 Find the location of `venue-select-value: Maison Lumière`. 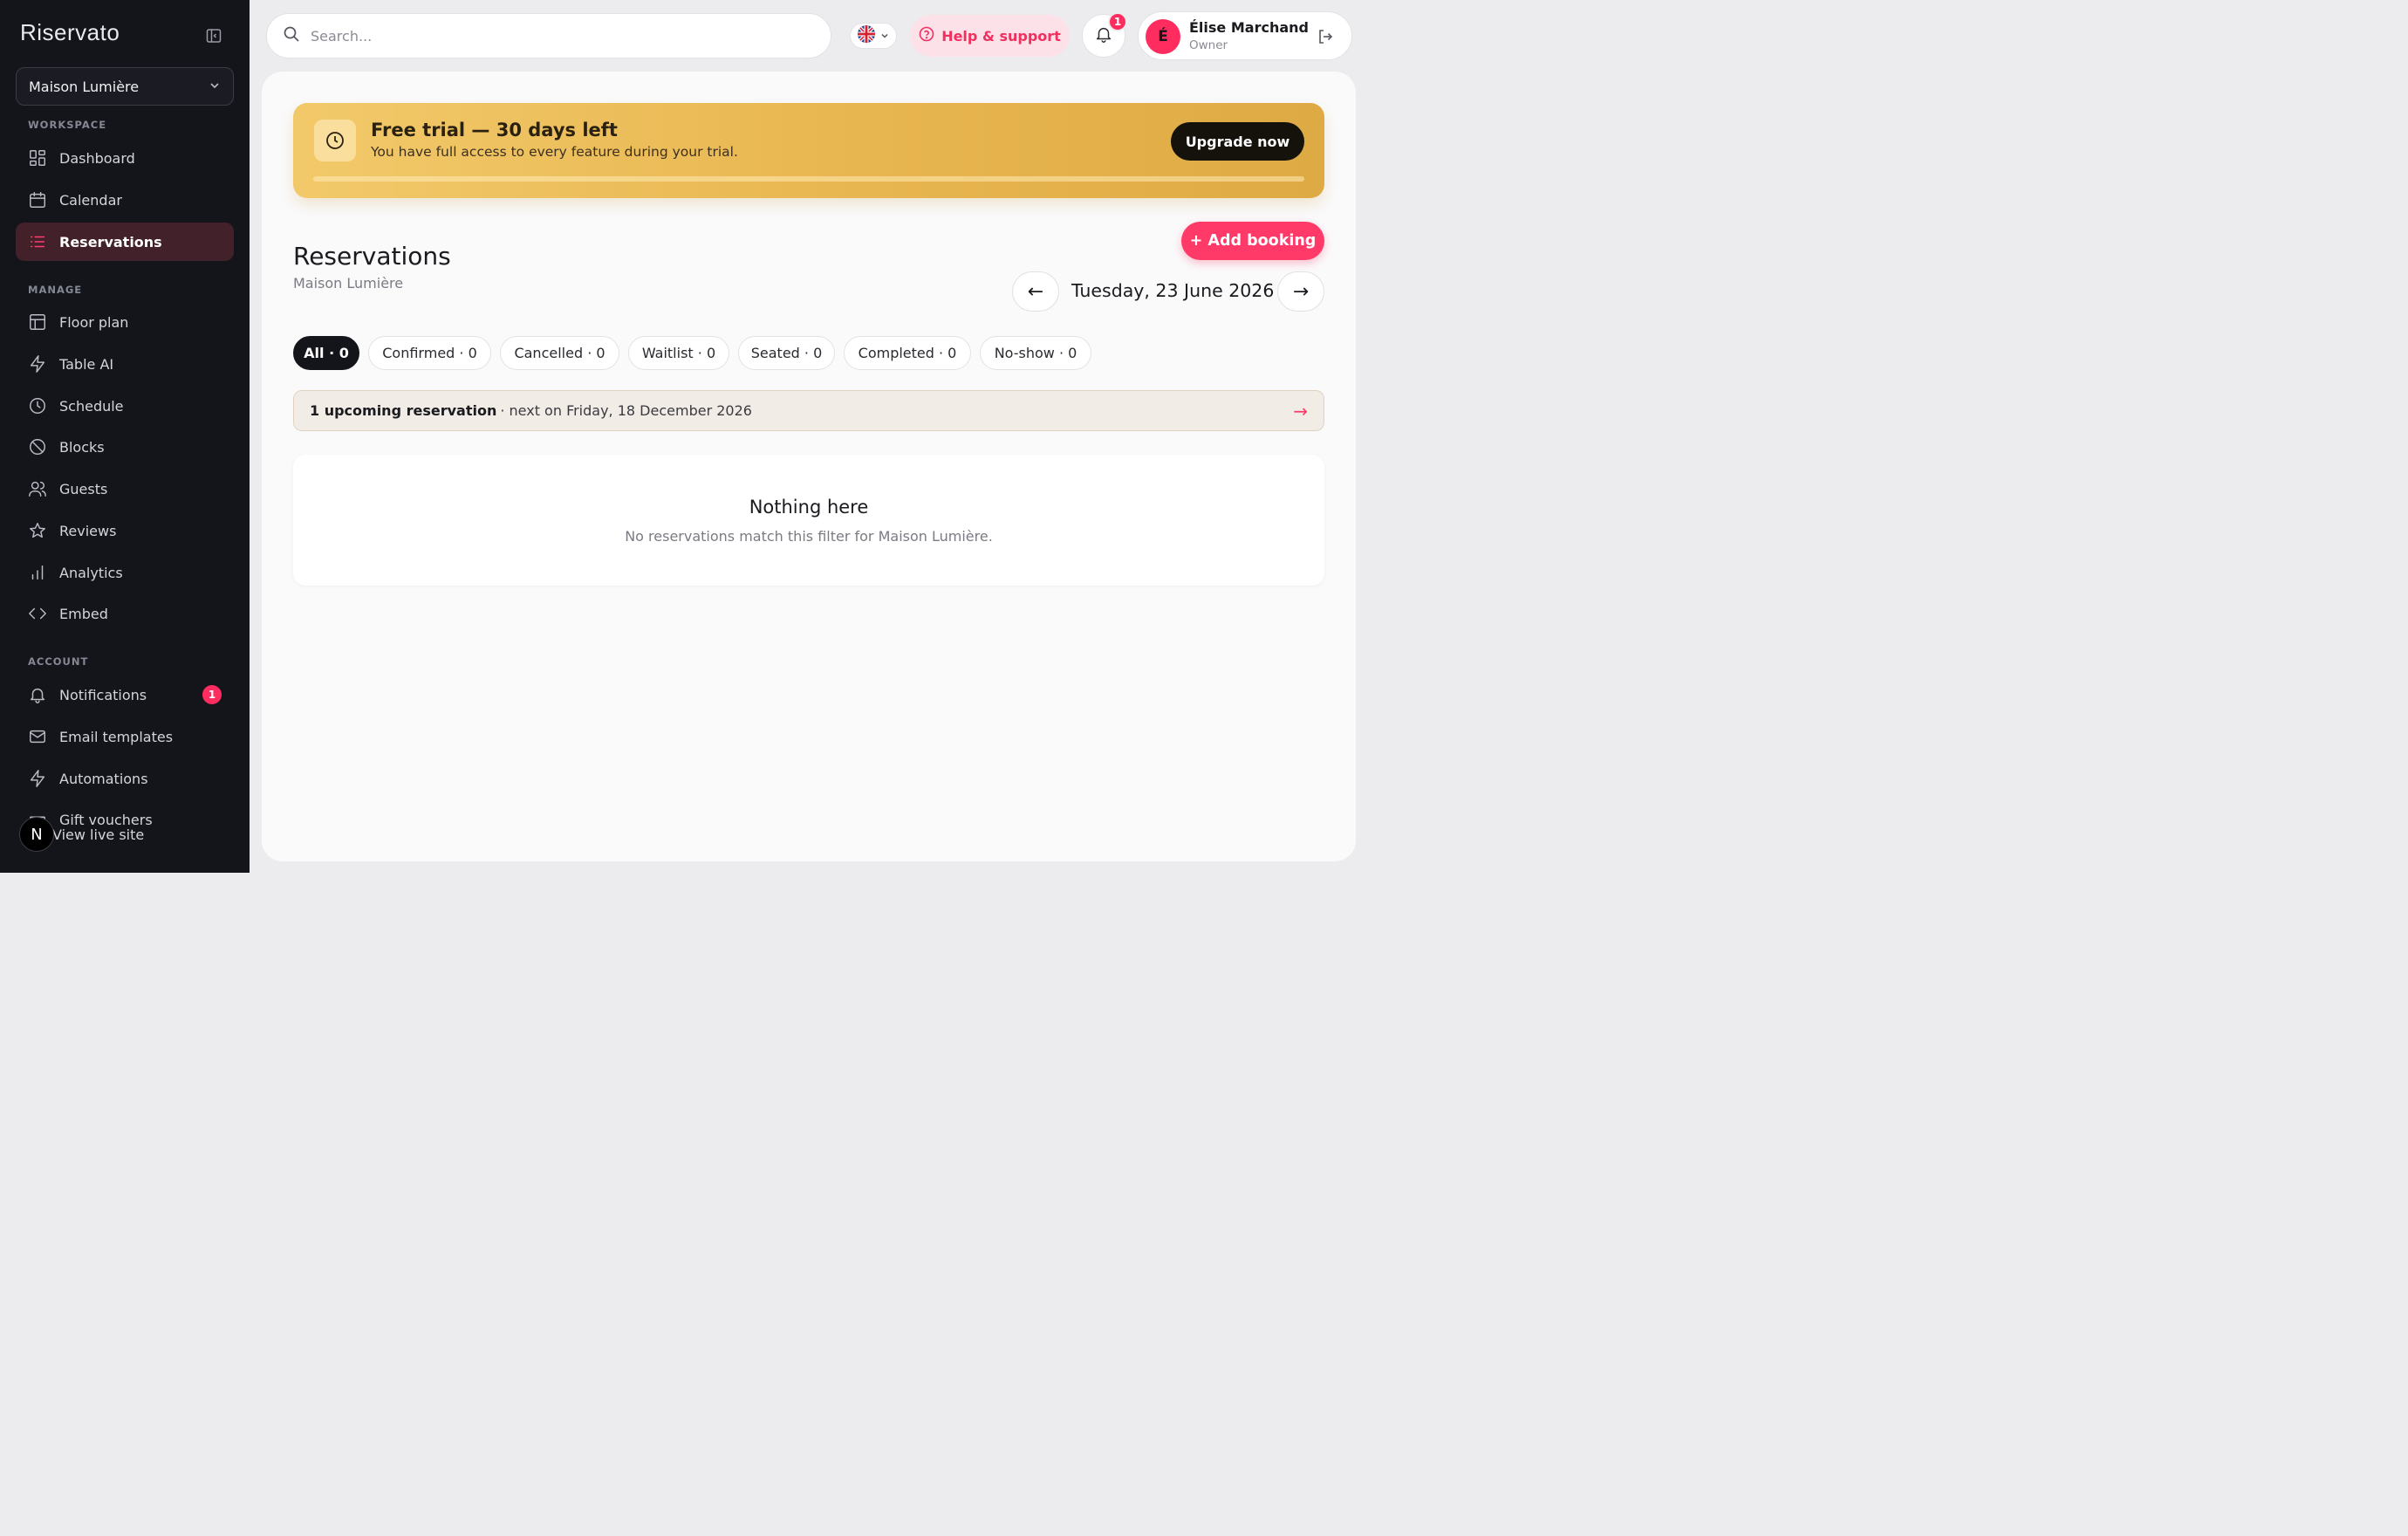

venue-select-value: Maison Lumière is located at coordinates (85, 86).